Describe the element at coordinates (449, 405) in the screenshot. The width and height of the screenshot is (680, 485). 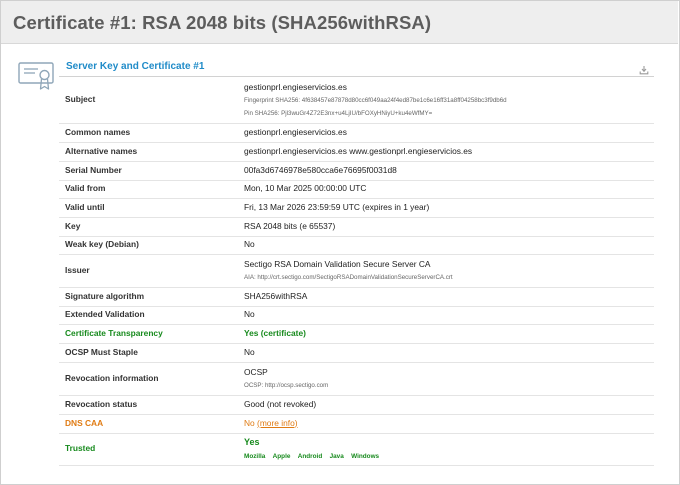
I see `revocation-status-value: Good (not revoked)` at that location.